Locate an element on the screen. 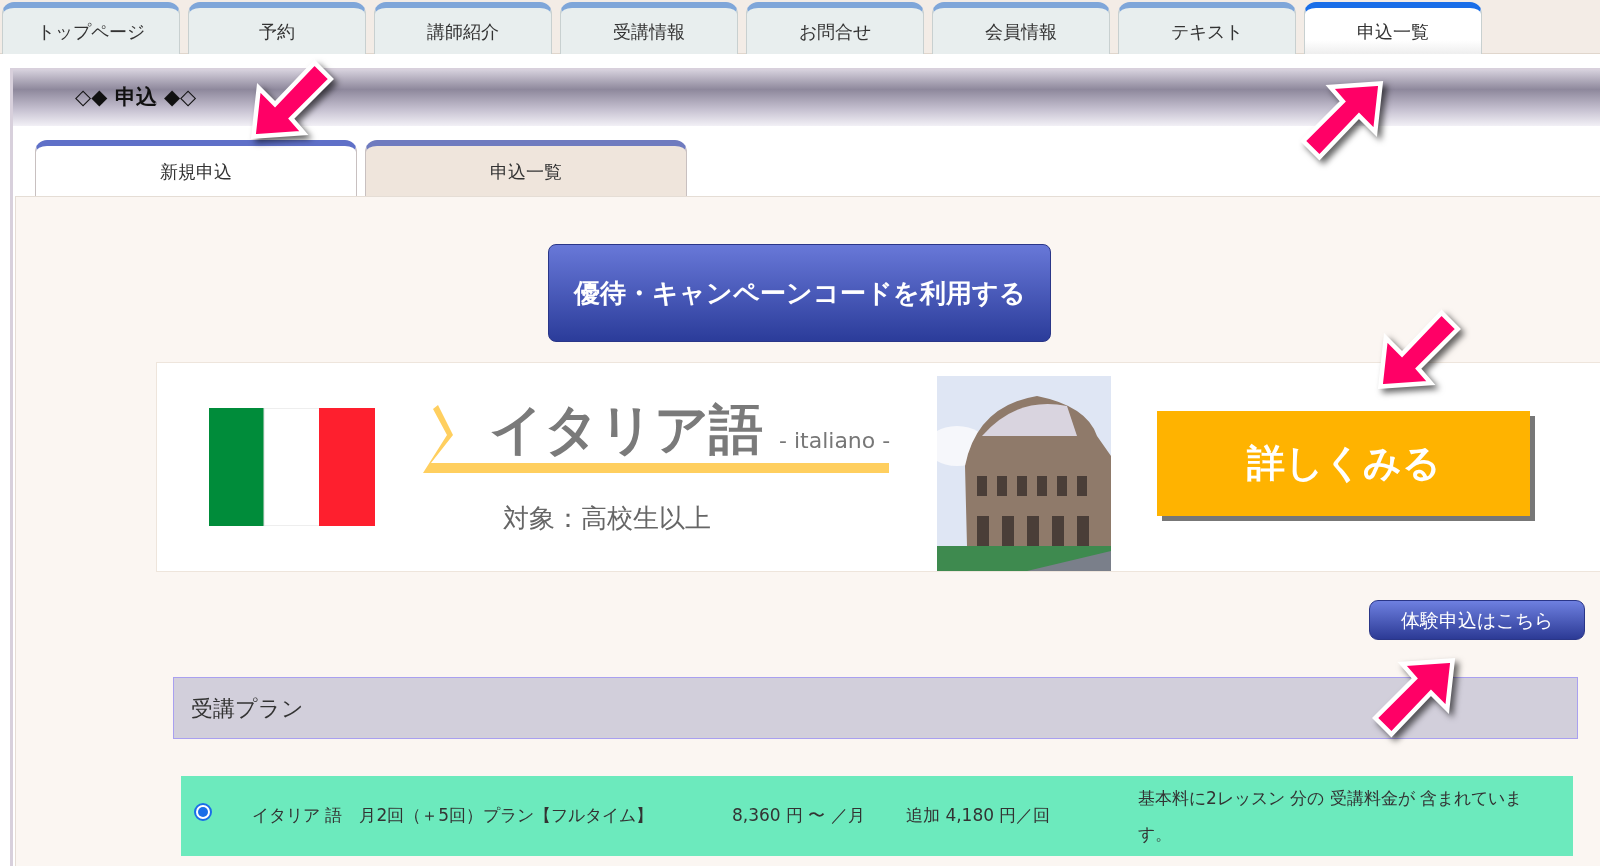 This screenshot has height=866, width=1600. nav-tab: 受講情報 is located at coordinates (649, 28).